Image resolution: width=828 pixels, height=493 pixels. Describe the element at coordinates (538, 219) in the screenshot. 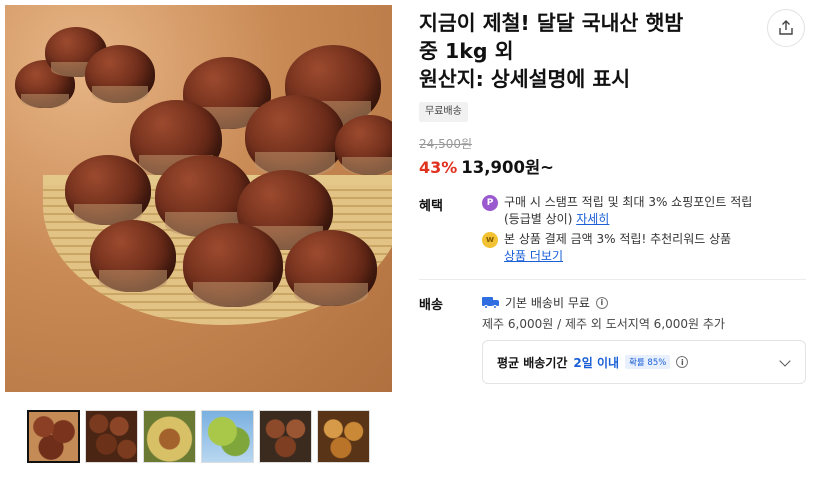

I see `benefit-points-note: (등급별 상이)` at that location.